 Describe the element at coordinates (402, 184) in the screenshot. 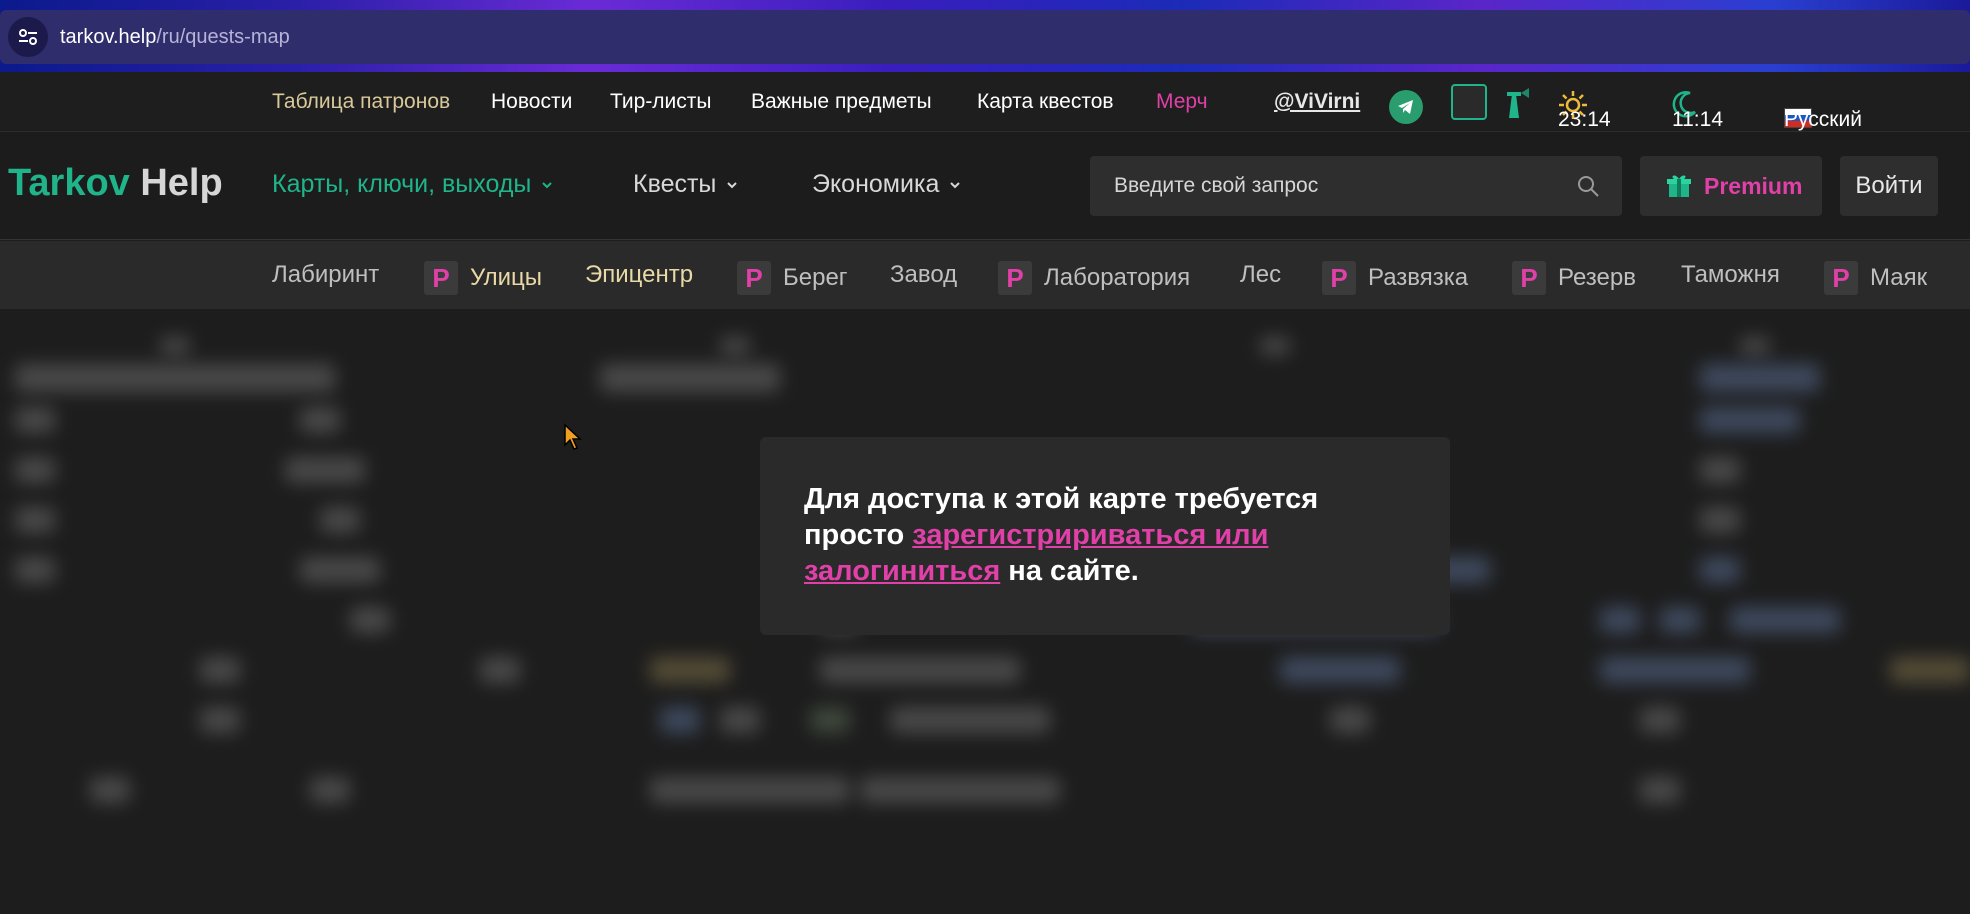

I see `menu-maps-label: Карты, ключи, выходы` at that location.